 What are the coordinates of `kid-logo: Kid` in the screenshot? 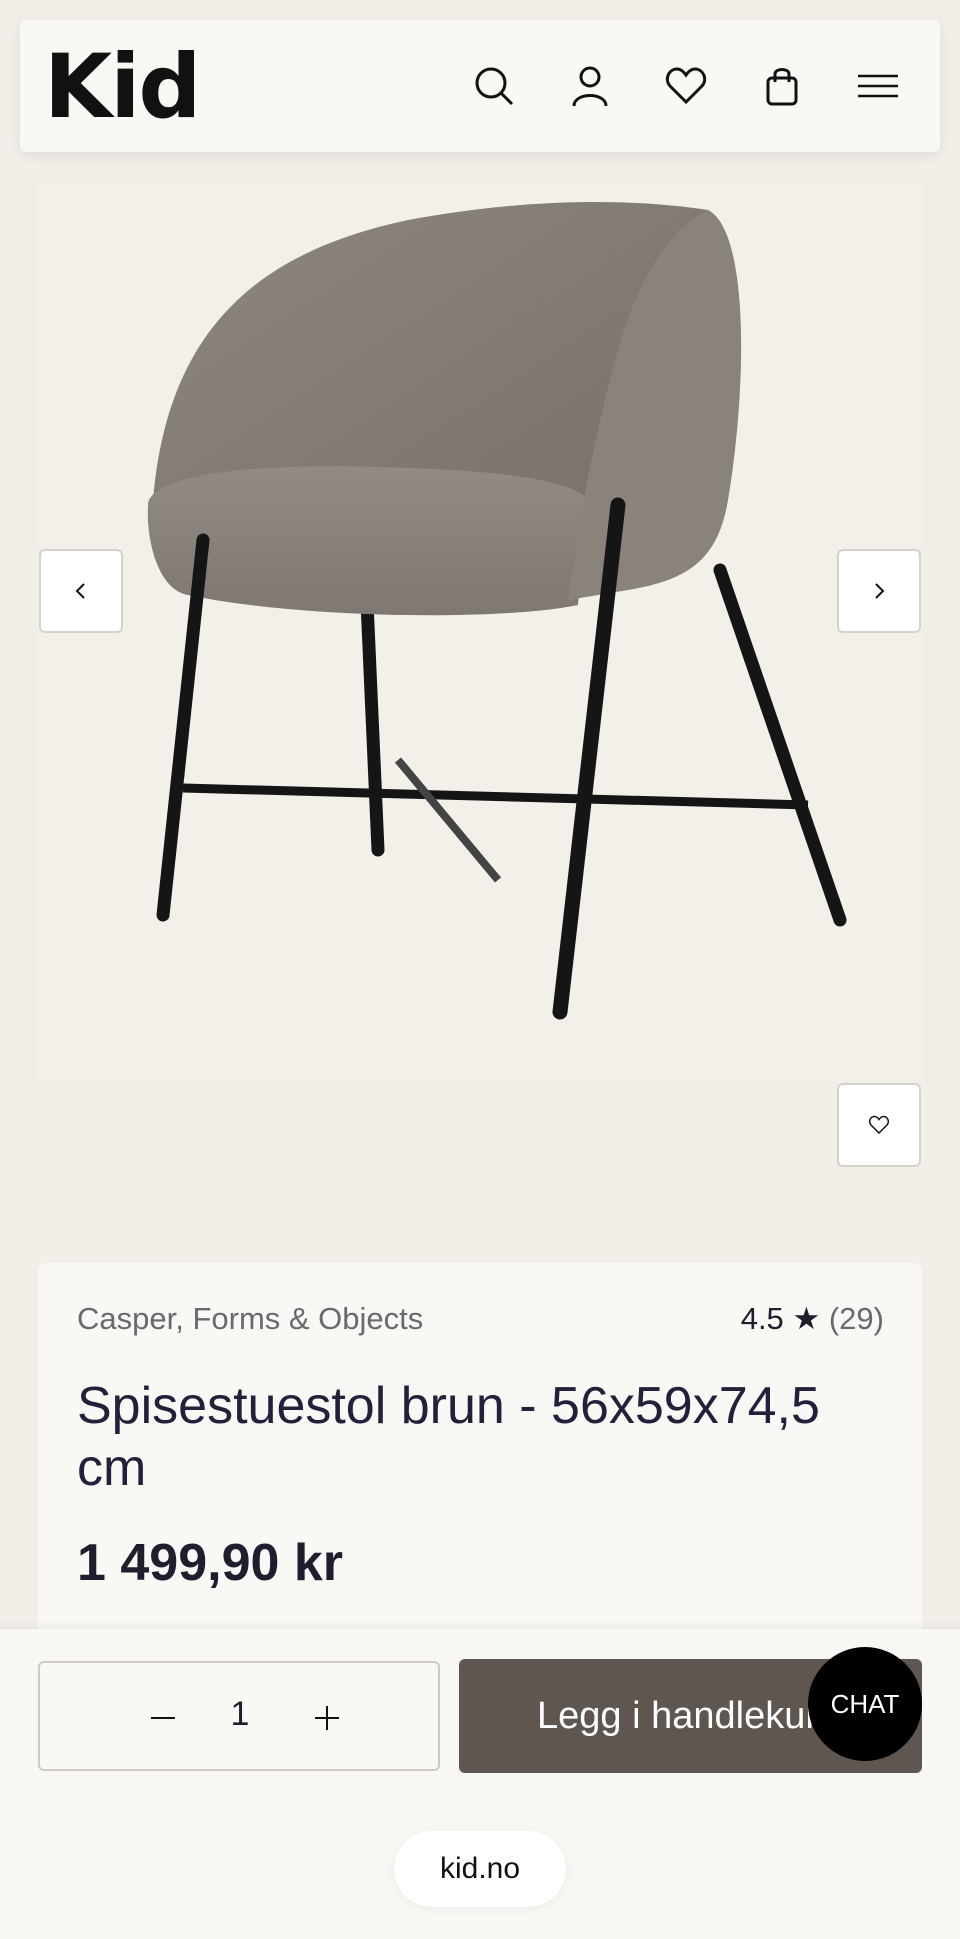 It's located at (122, 87).